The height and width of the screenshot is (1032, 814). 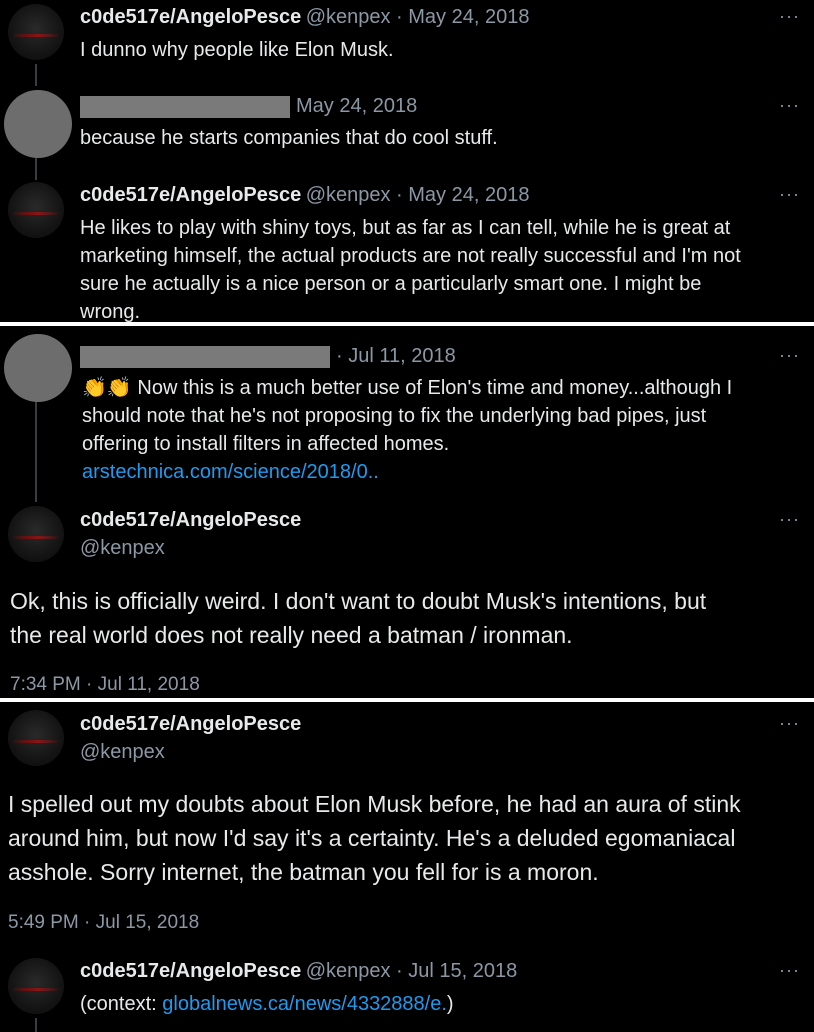 I want to click on tweet-date: · Jul 11, 2018, so click(x=396, y=356).